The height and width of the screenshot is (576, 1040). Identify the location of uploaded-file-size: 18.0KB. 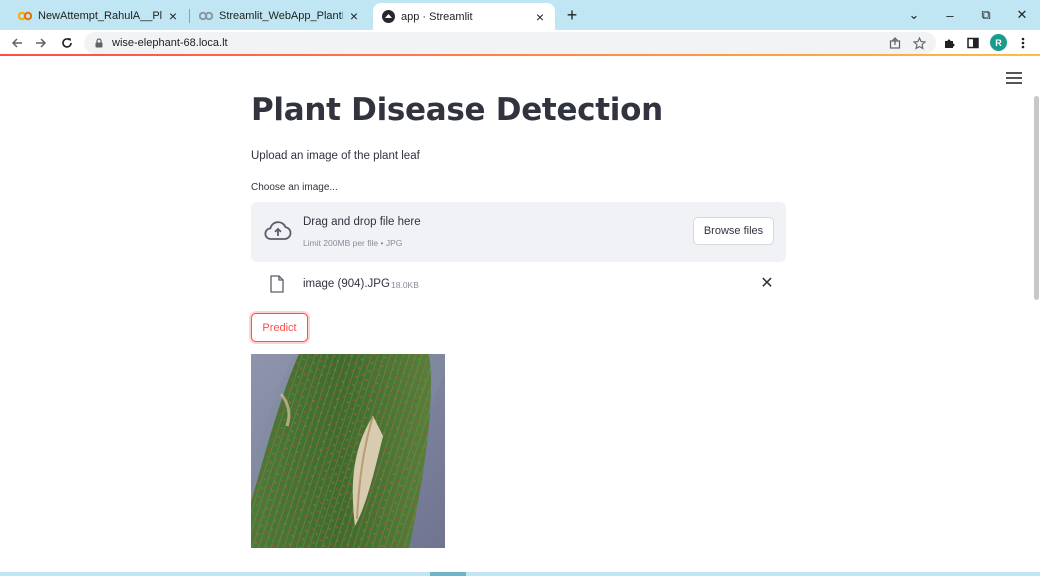
(405, 285).